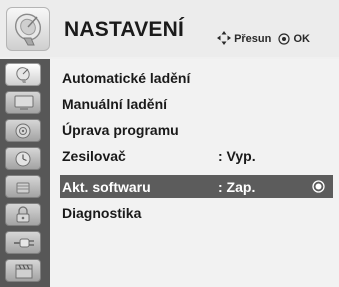  Describe the element at coordinates (196, 155) in the screenshot. I see `menu-item-booster: Zesilovač : Vyp.` at that location.